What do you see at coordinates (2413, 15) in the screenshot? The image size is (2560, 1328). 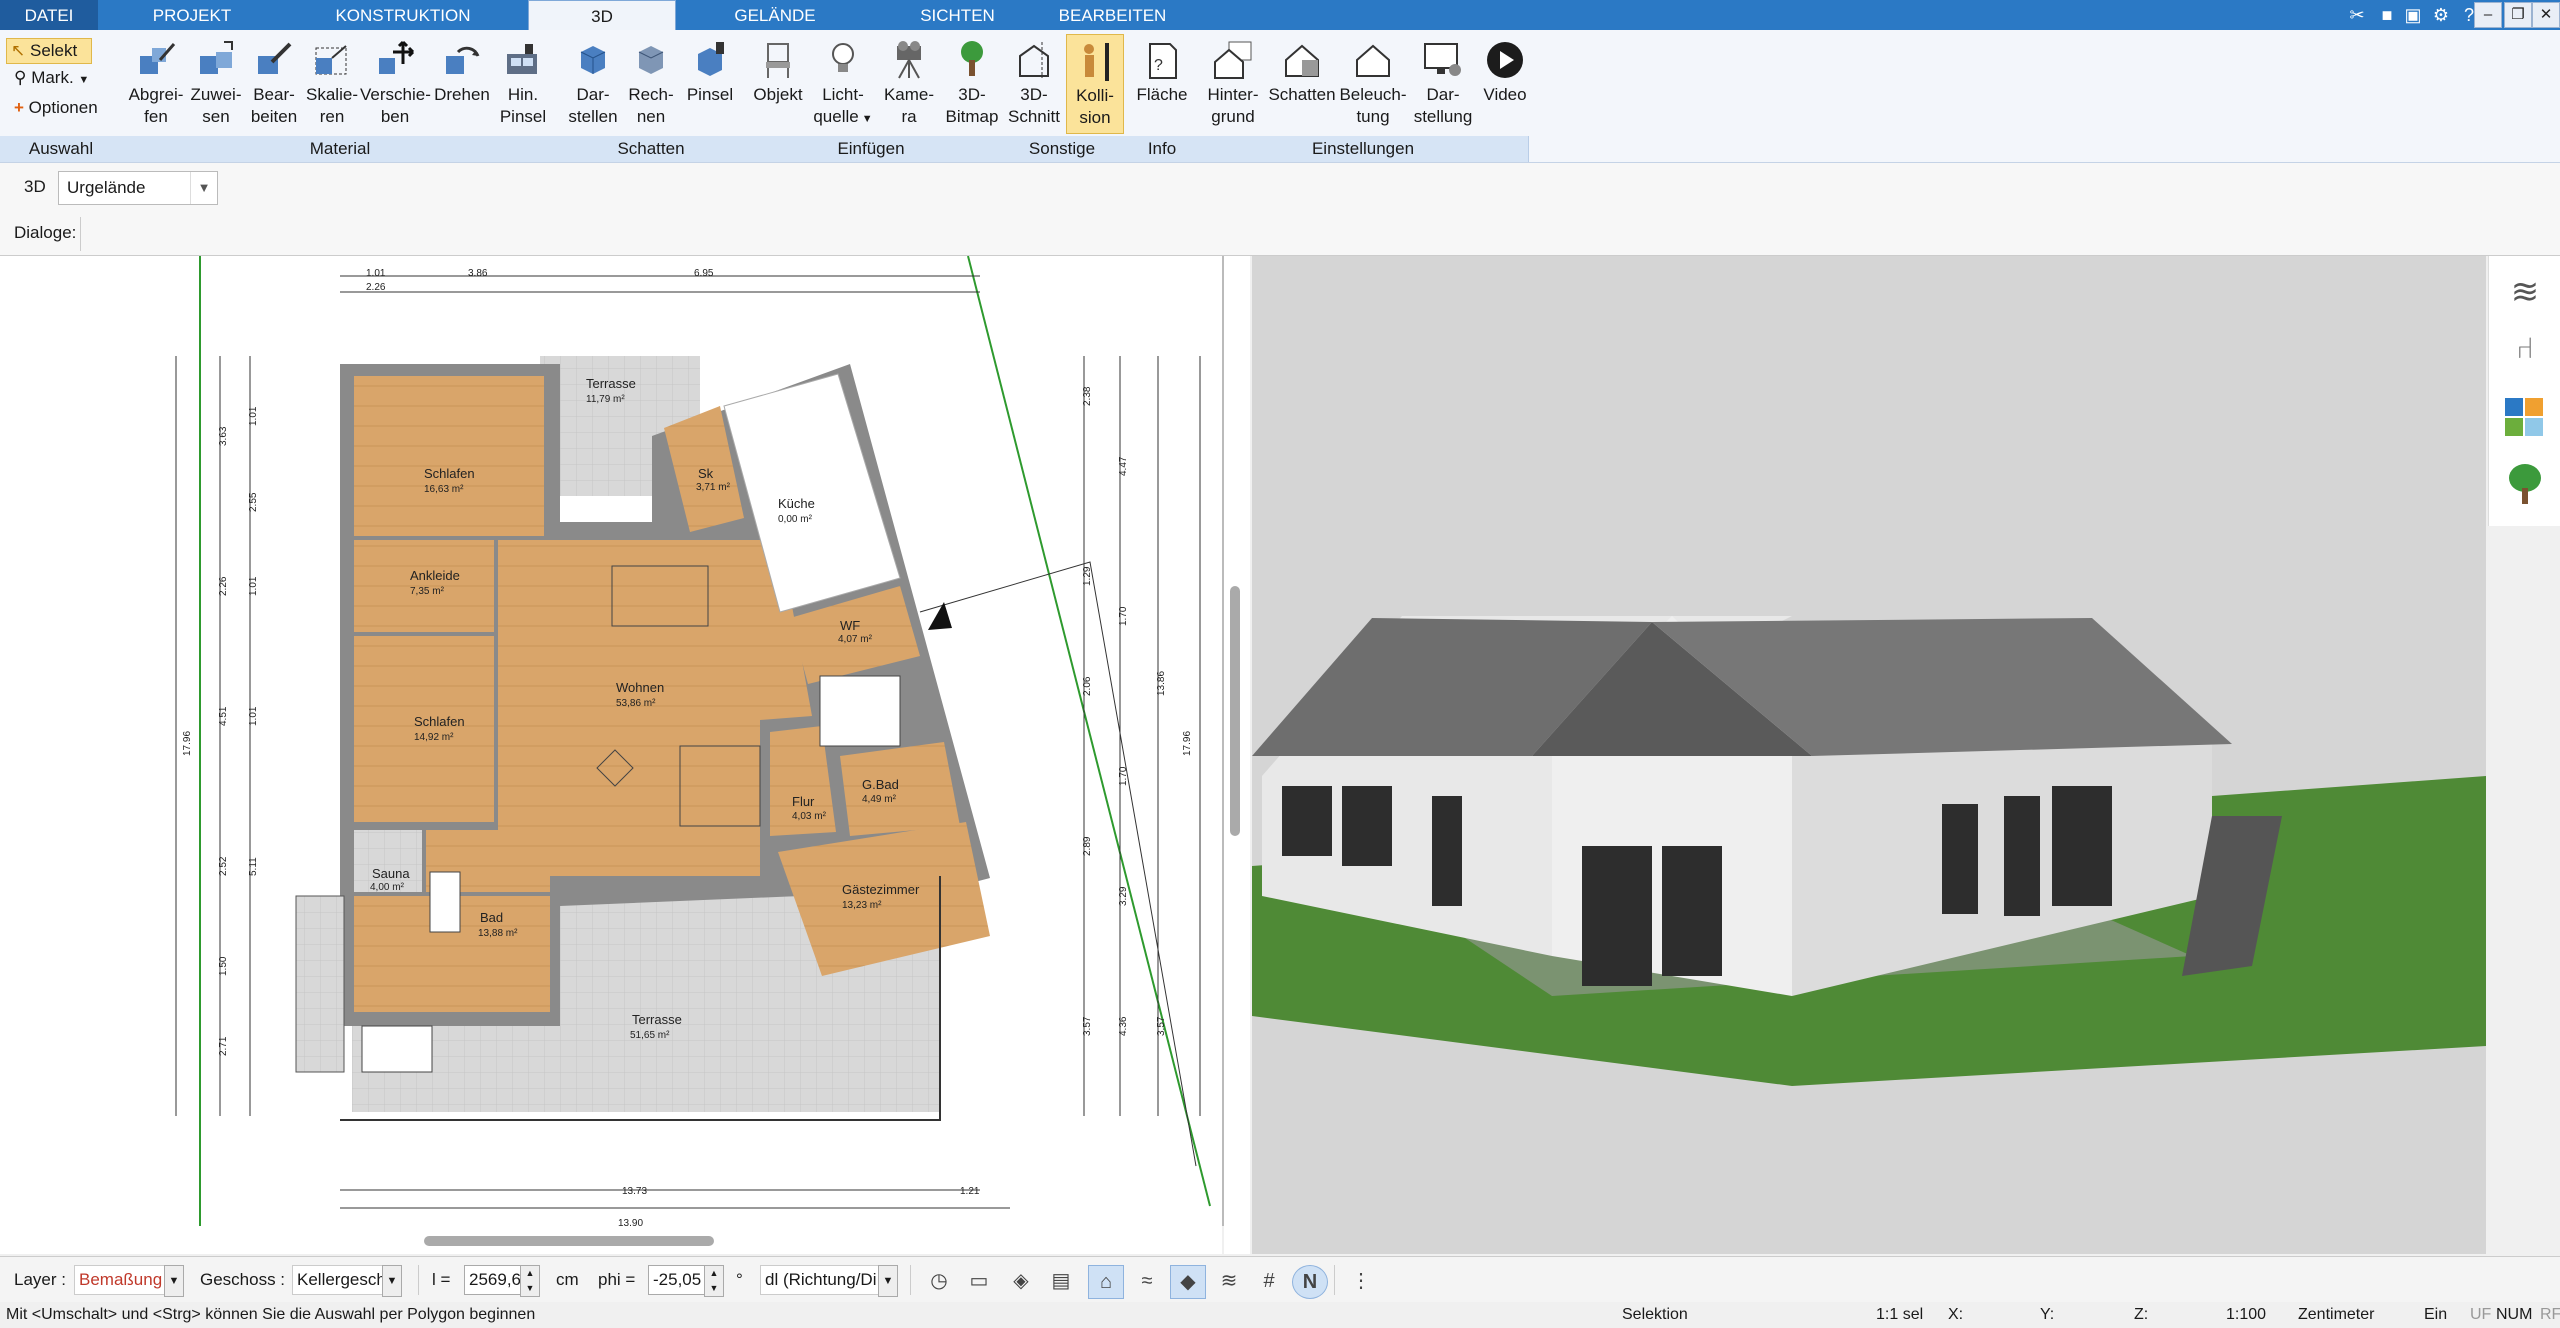 I see `package-icon: ▣` at bounding box center [2413, 15].